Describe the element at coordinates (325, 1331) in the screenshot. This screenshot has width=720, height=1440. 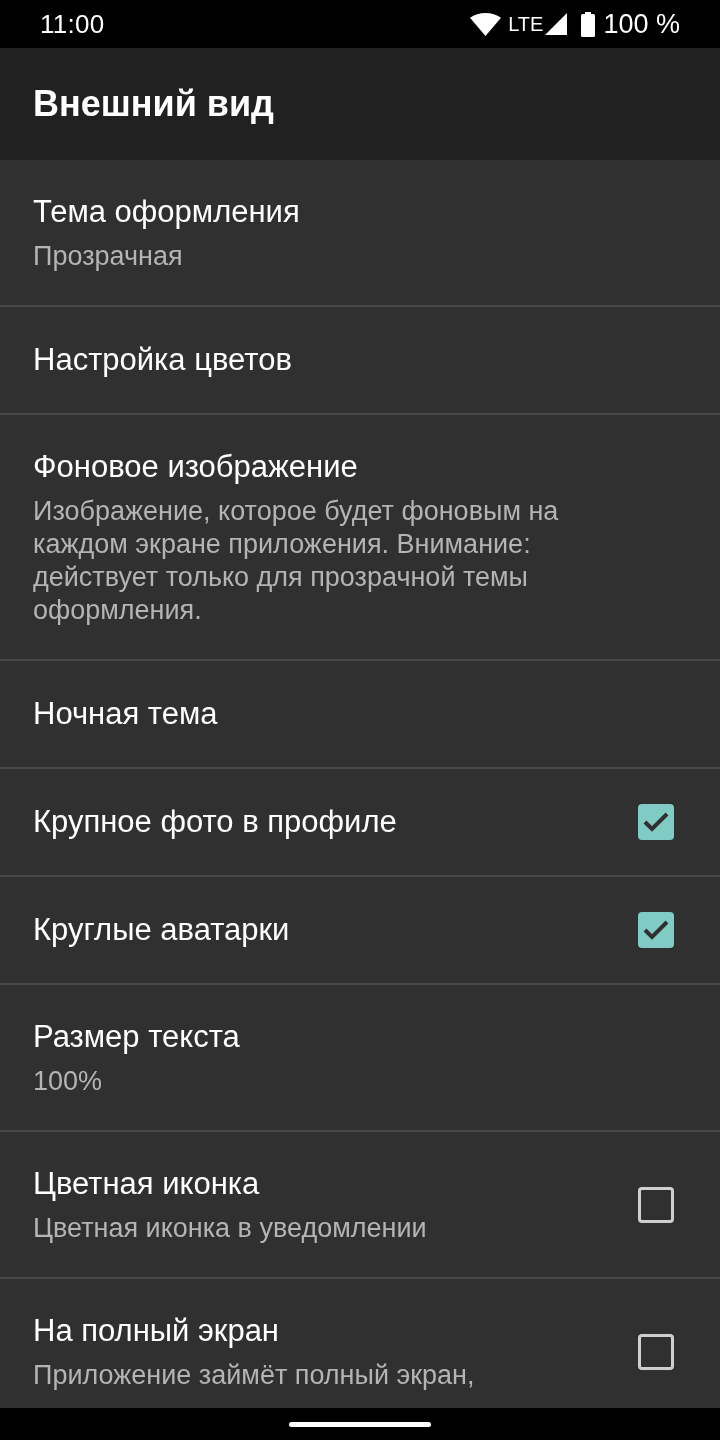
I see `preference-title: На полный экран` at that location.